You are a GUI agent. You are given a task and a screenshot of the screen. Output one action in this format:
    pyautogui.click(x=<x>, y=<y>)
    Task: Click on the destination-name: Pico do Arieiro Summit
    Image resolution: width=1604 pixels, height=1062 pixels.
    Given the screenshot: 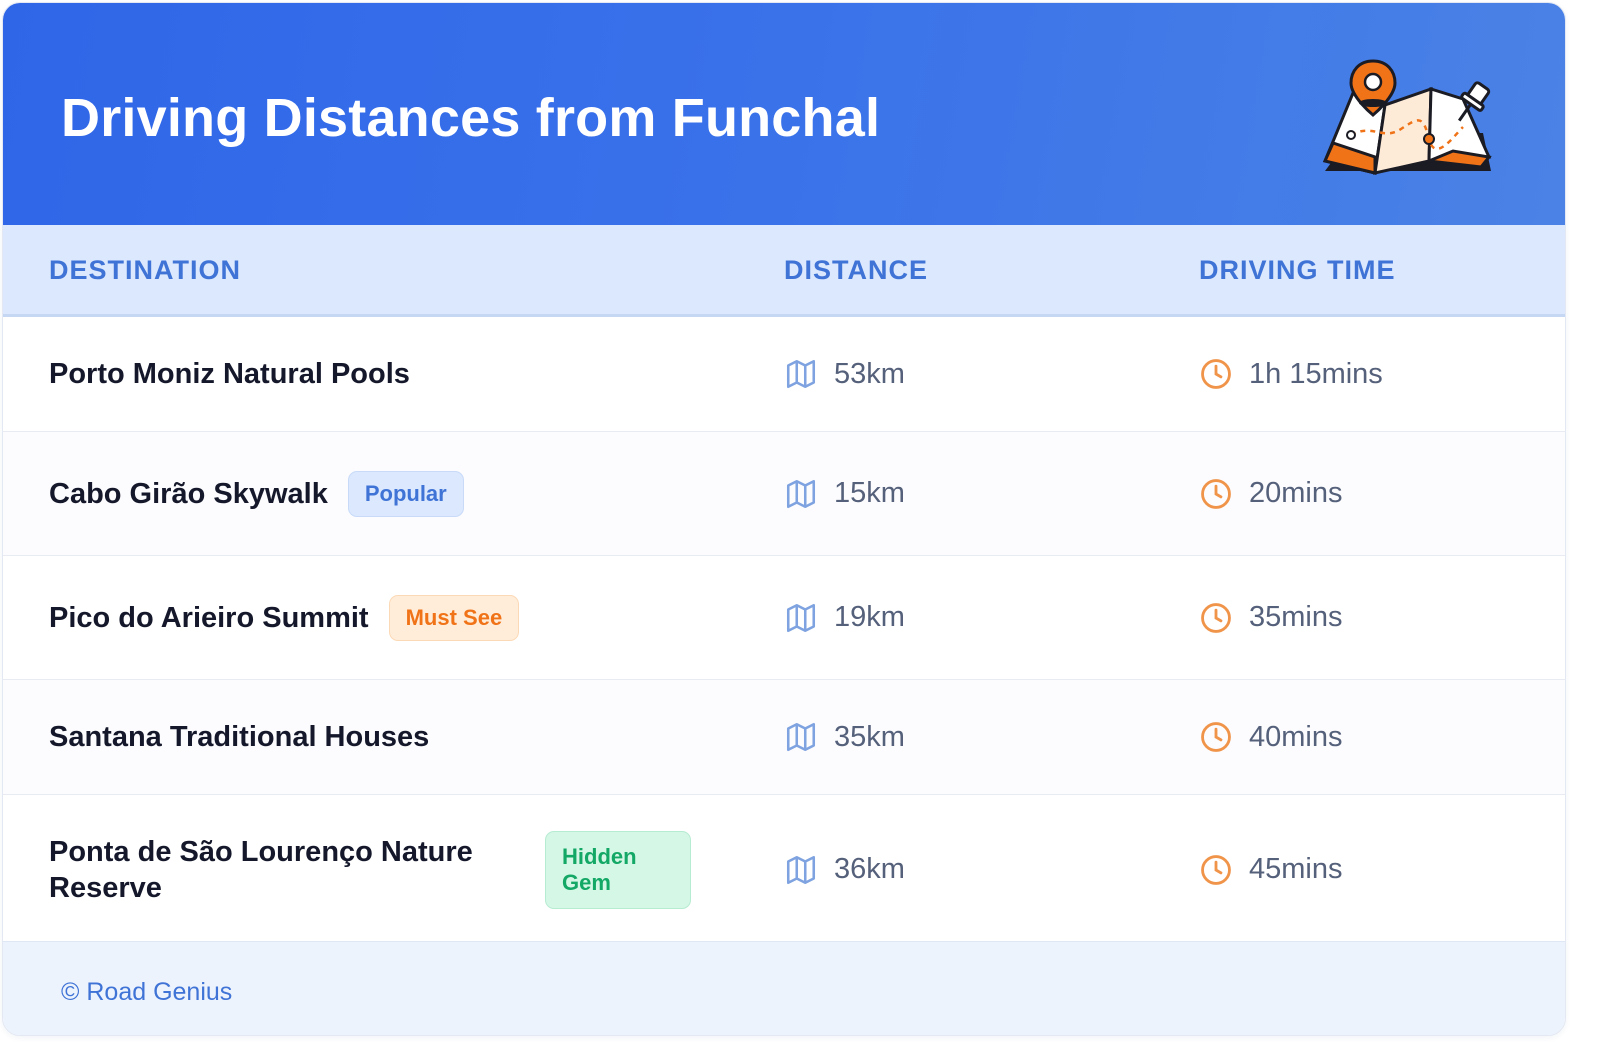 What is the action you would take?
    pyautogui.click(x=209, y=617)
    